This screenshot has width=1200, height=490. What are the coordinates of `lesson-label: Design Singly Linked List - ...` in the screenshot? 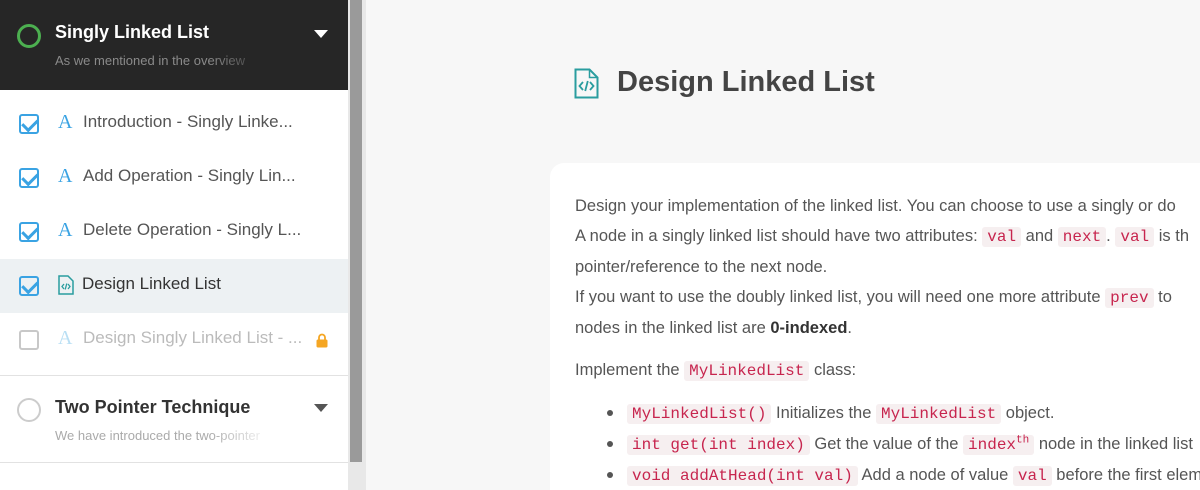 It's located at (193, 337).